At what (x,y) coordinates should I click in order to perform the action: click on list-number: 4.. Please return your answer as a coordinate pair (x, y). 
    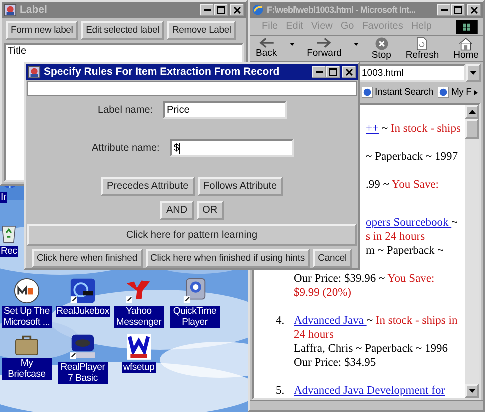
    Looking at the image, I should click on (281, 321).